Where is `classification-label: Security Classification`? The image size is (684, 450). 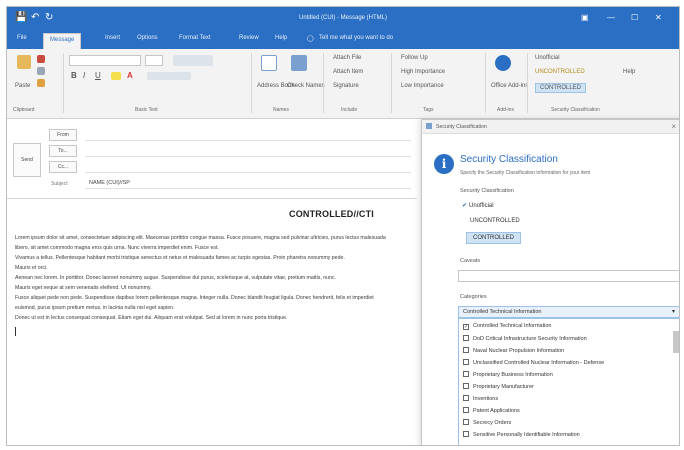
classification-label: Security Classification is located at coordinates (487, 191).